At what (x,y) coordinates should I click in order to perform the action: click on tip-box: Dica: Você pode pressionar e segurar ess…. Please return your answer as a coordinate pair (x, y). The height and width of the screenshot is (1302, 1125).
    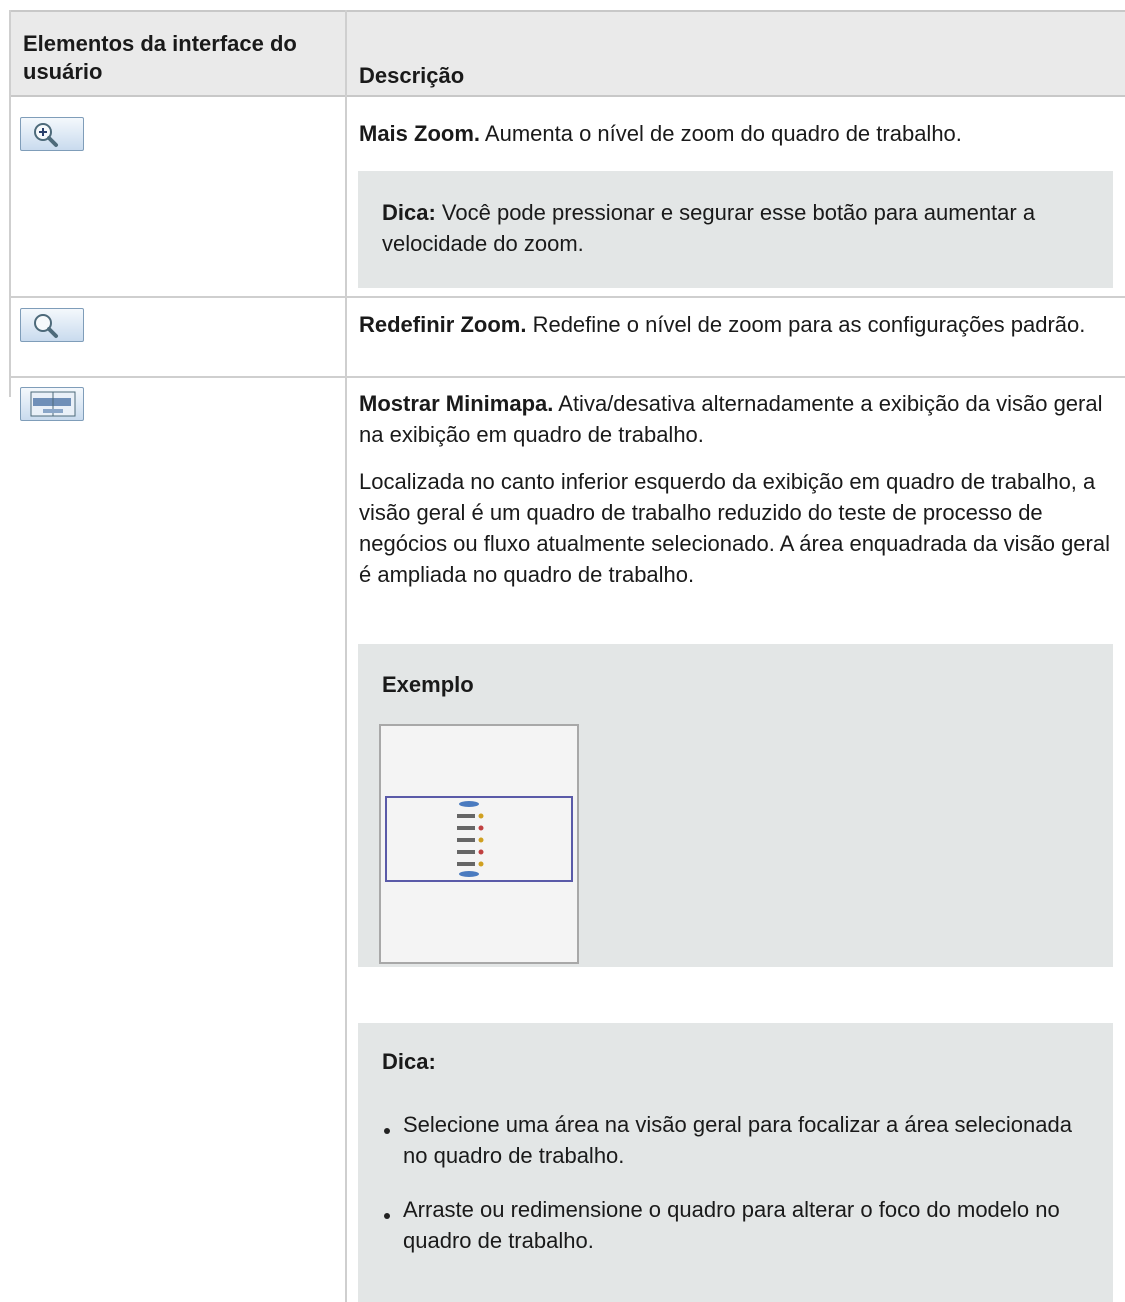
    Looking at the image, I should click on (735, 229).